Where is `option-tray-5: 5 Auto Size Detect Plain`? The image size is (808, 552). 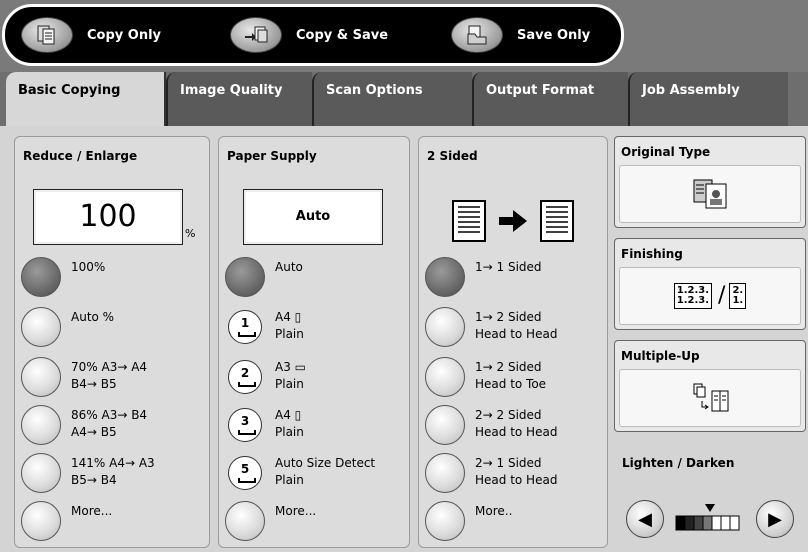
option-tray-5: 5 Auto Size Detect Plain is located at coordinates (300, 471).